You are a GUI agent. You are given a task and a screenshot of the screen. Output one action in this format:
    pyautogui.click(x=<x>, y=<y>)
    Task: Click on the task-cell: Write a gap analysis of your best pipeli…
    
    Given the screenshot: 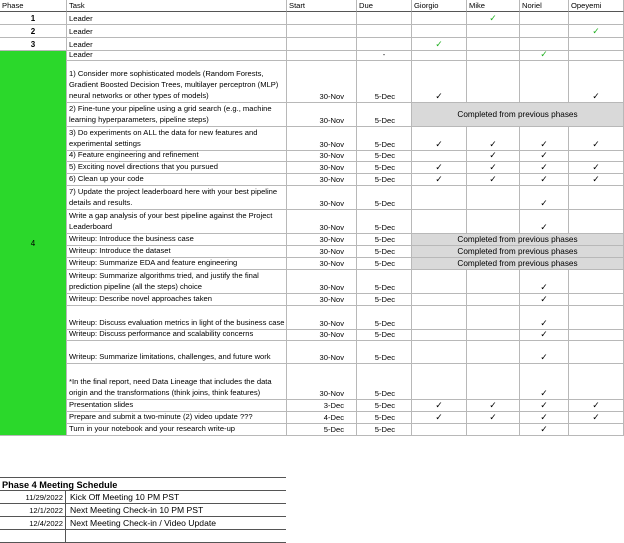 What is the action you would take?
    pyautogui.click(x=177, y=222)
    